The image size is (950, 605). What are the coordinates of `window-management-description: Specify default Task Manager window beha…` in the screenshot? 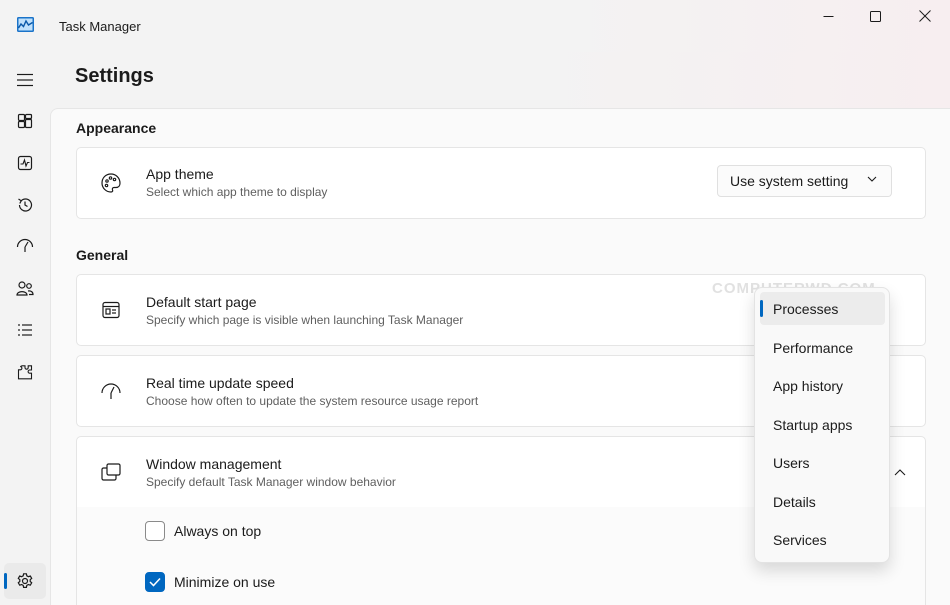 It's located at (271, 482).